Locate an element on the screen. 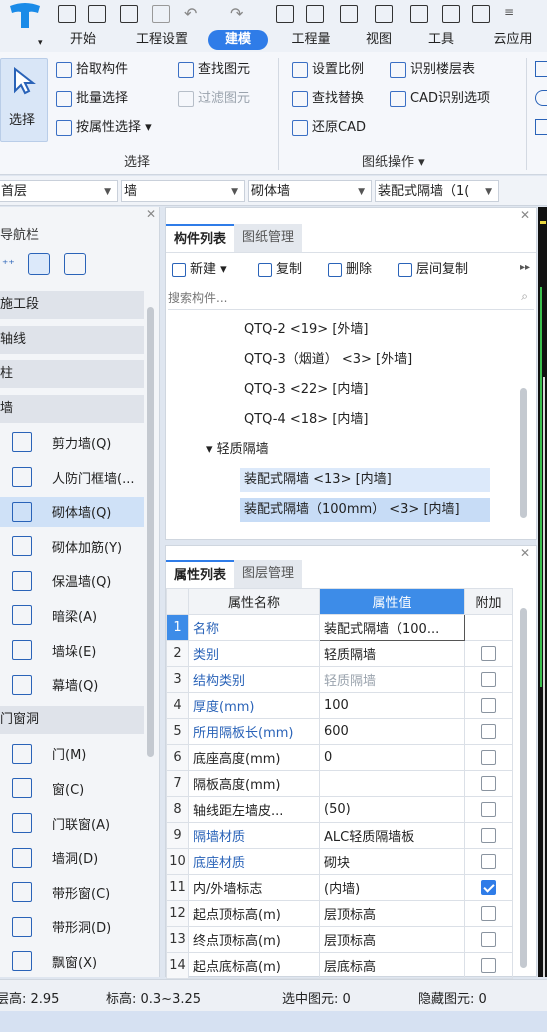 This screenshot has height=1032, width=547. property-row: 5 所用隔板长(mm) 600 is located at coordinates (339, 731).